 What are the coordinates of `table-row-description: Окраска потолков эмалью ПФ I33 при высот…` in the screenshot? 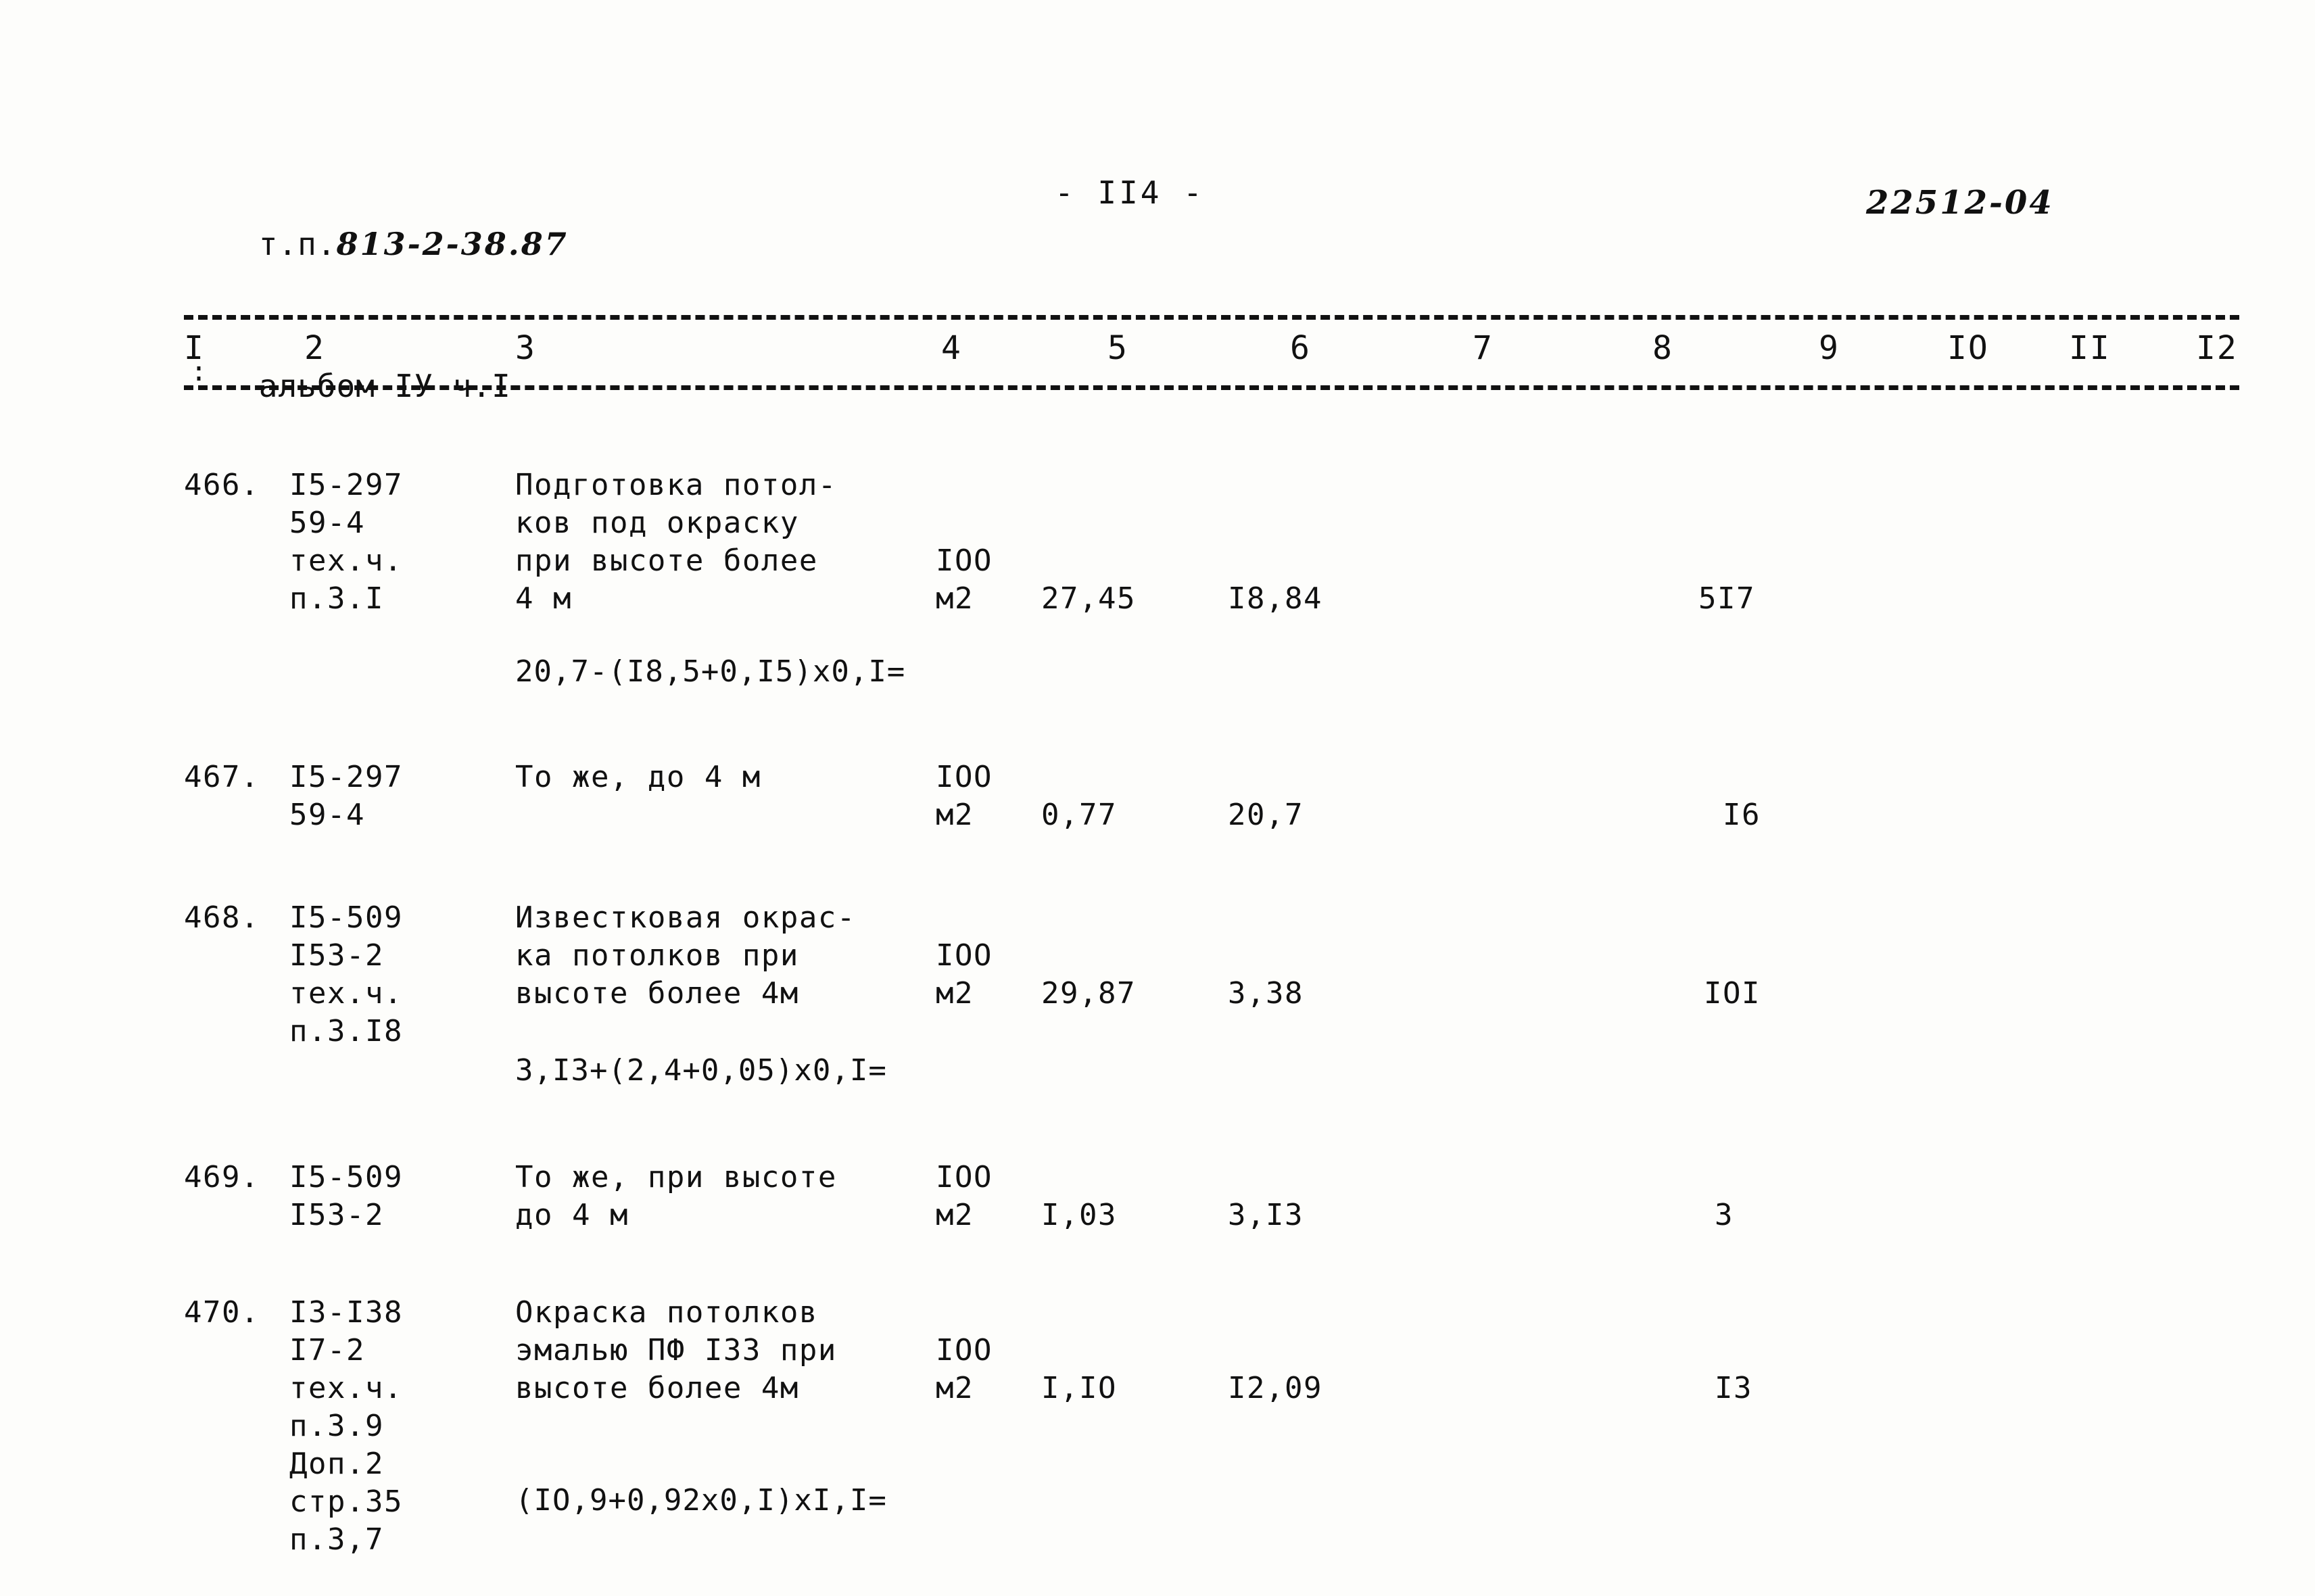 It's located at (676, 1350).